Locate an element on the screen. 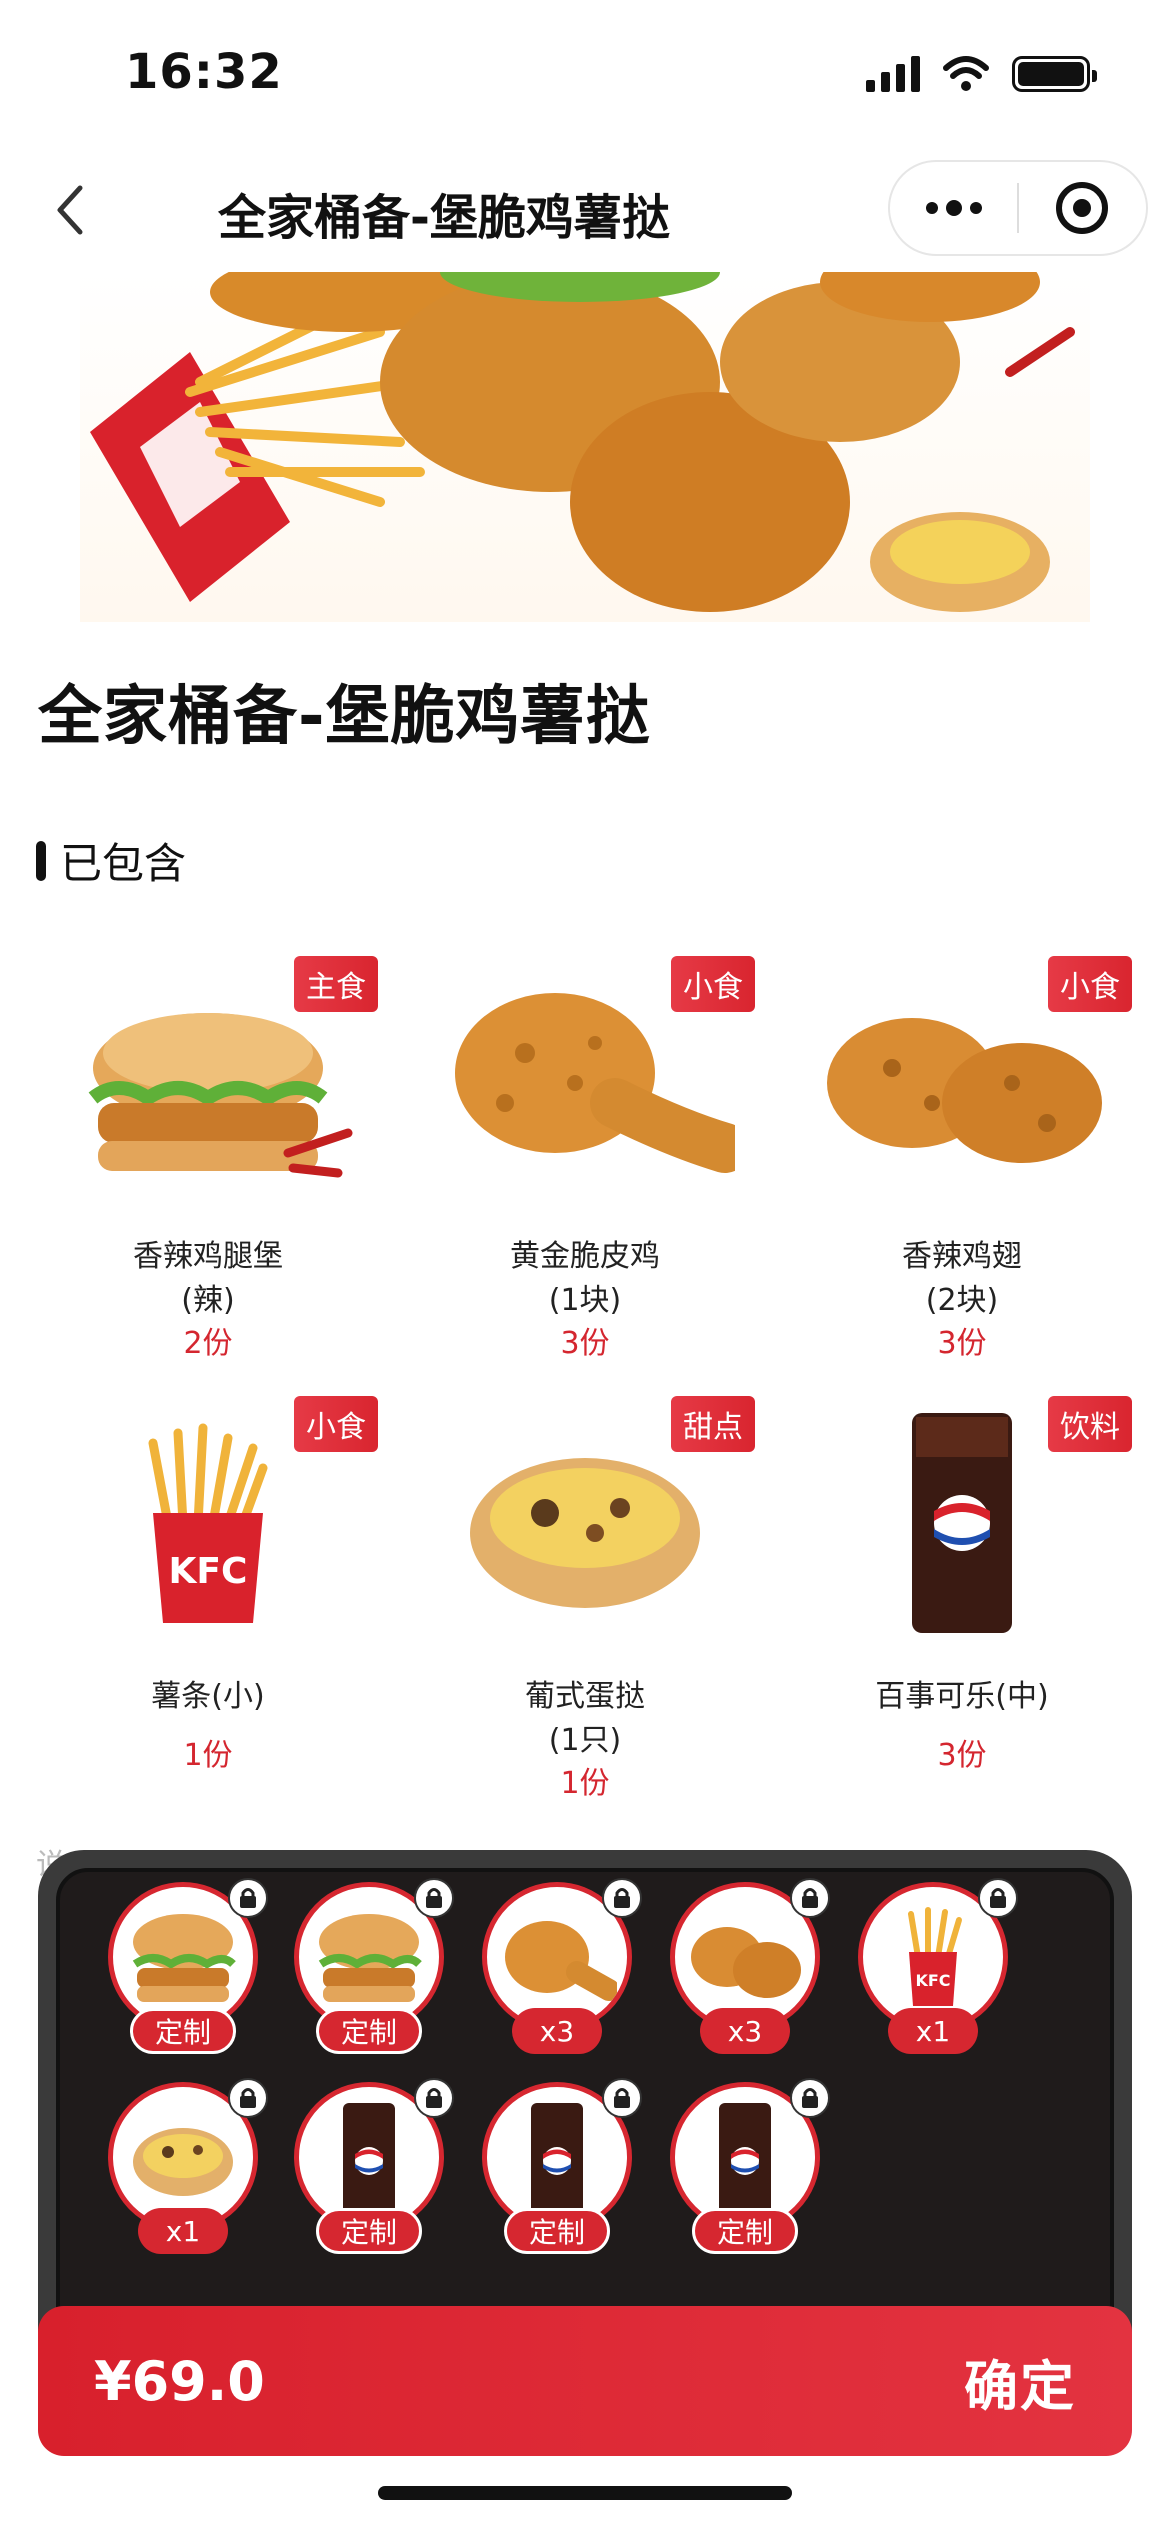  chevron-left-icon is located at coordinates (70, 210).